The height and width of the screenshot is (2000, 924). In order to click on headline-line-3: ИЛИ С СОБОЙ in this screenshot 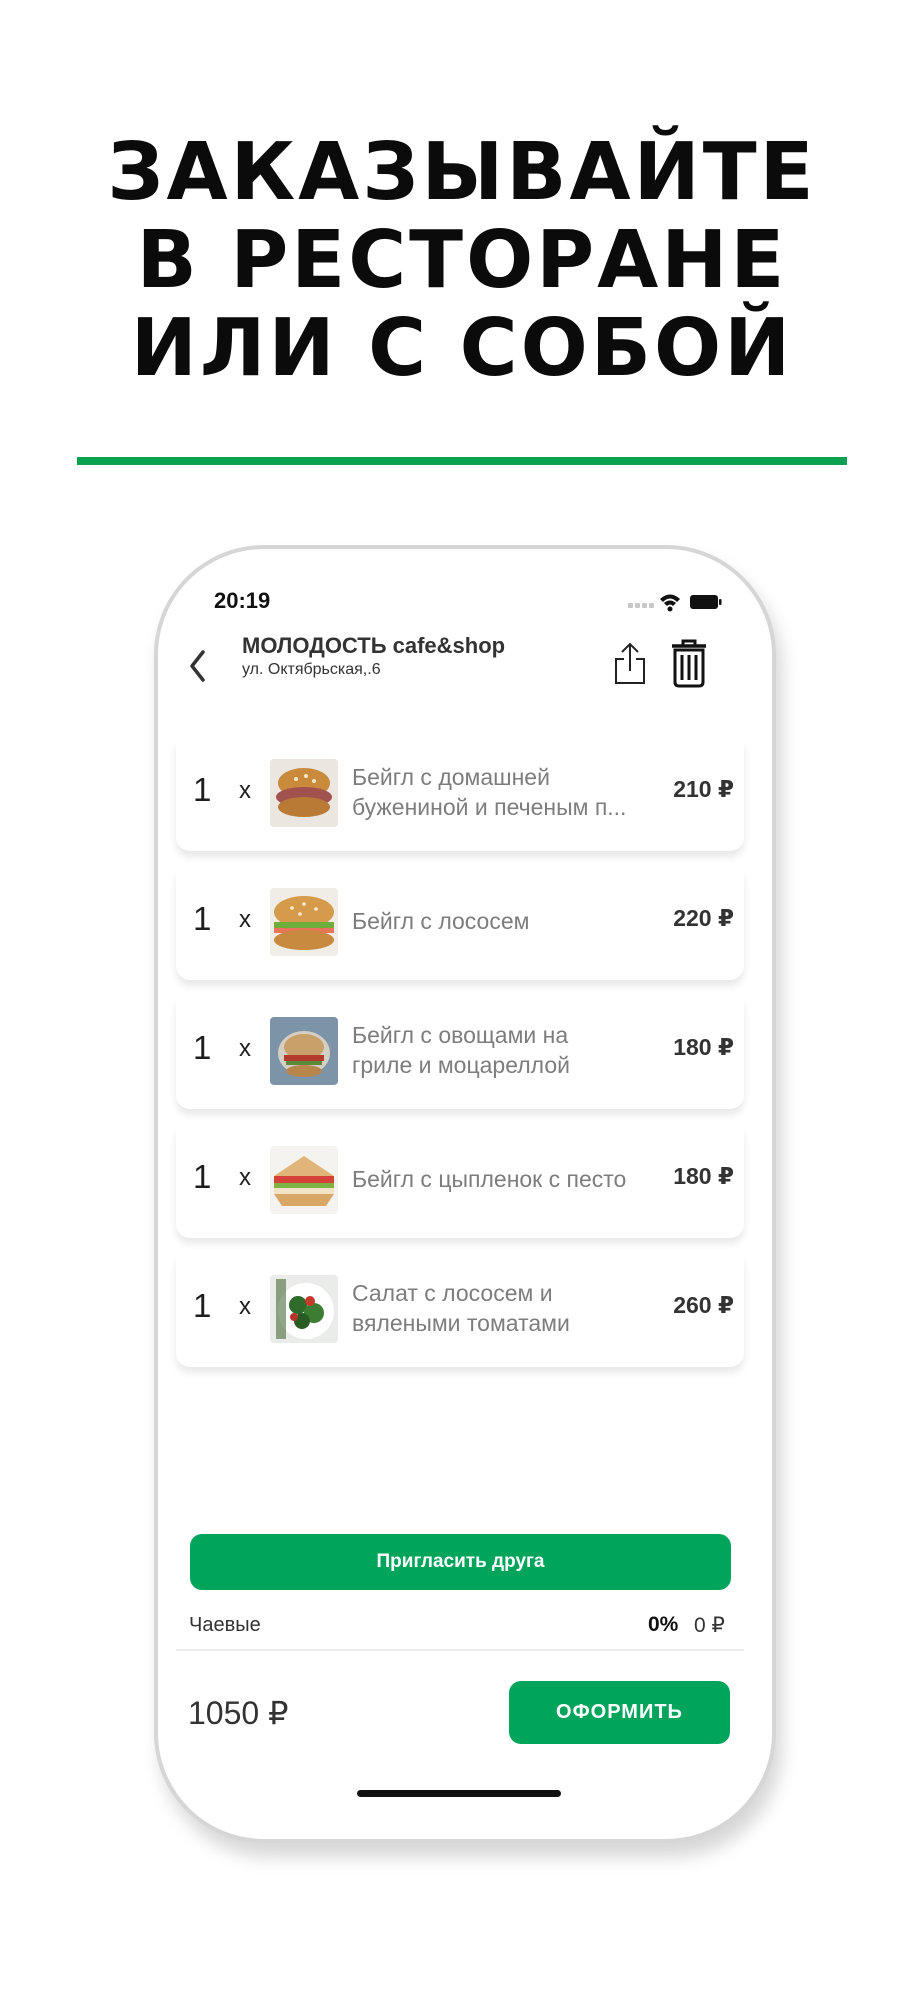, I will do `click(462, 348)`.